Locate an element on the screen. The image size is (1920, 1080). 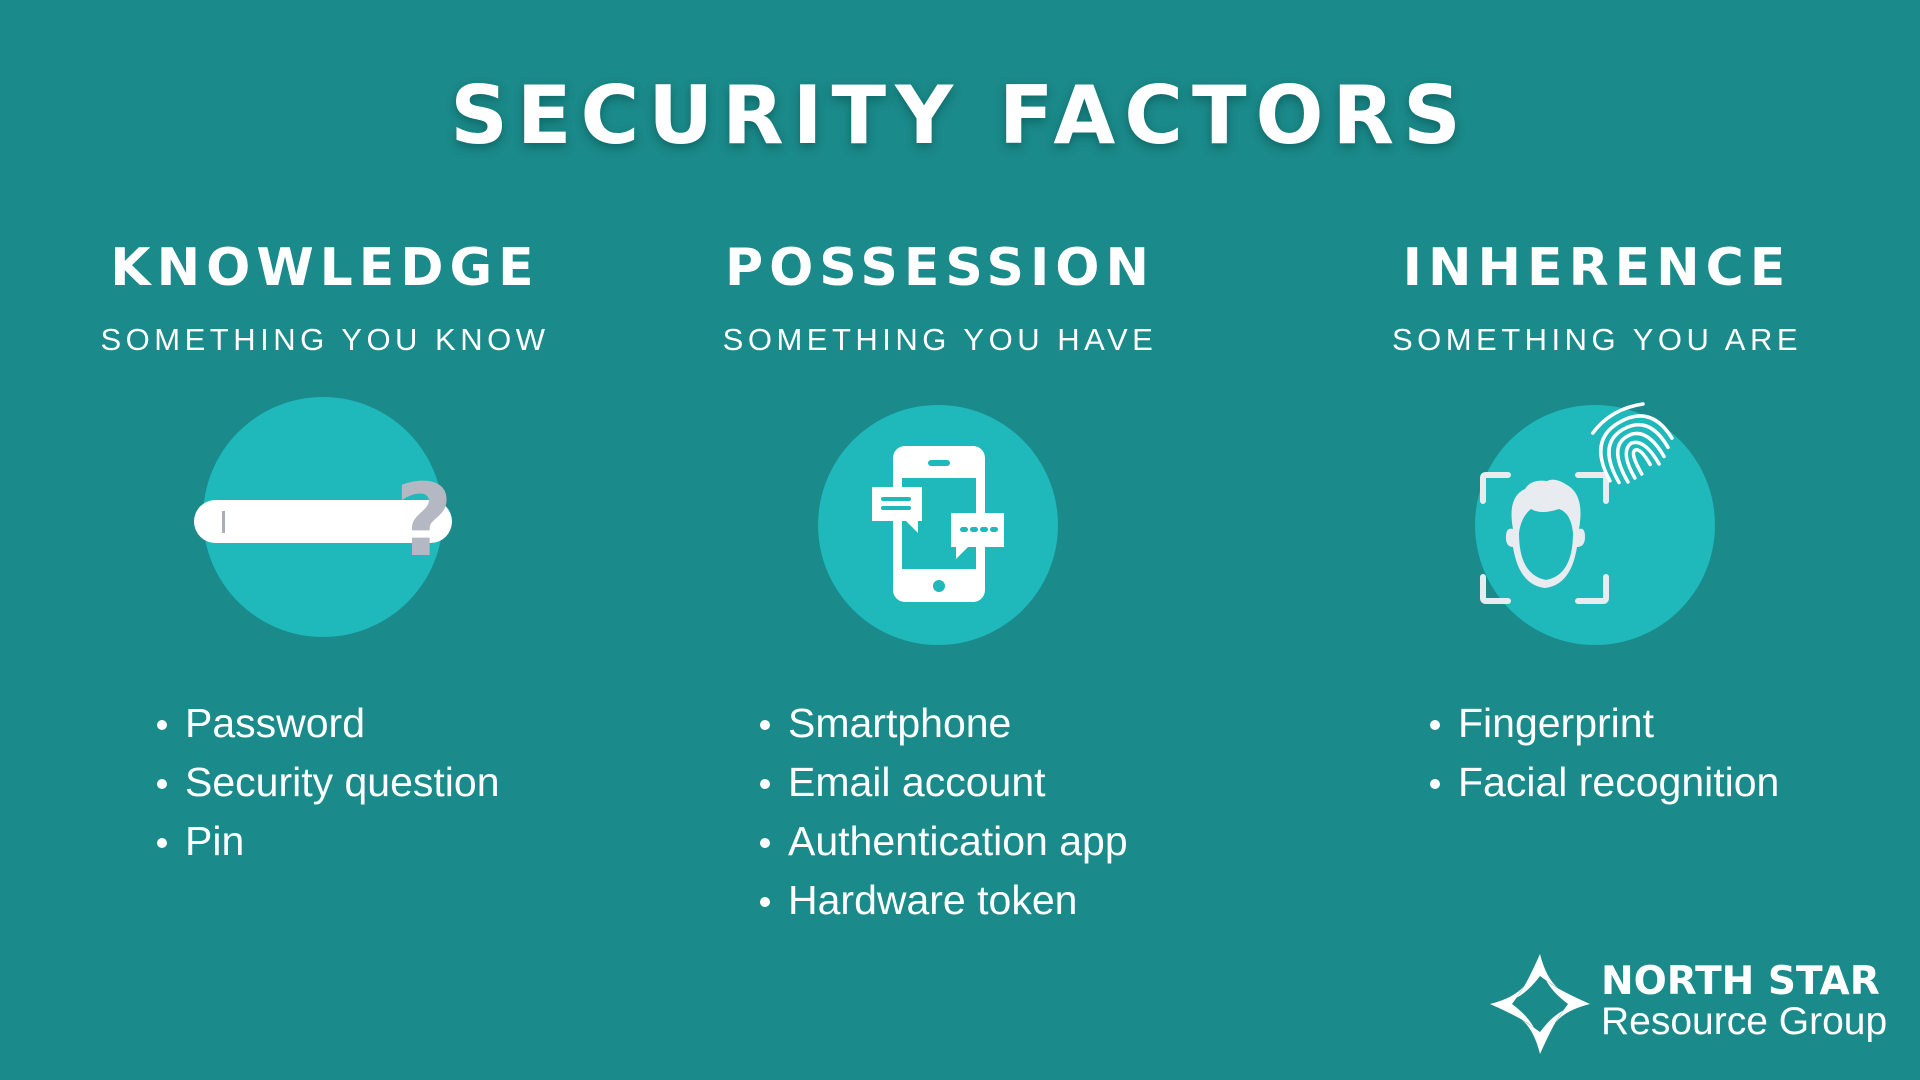
list-item: Pin is located at coordinates (328, 841).